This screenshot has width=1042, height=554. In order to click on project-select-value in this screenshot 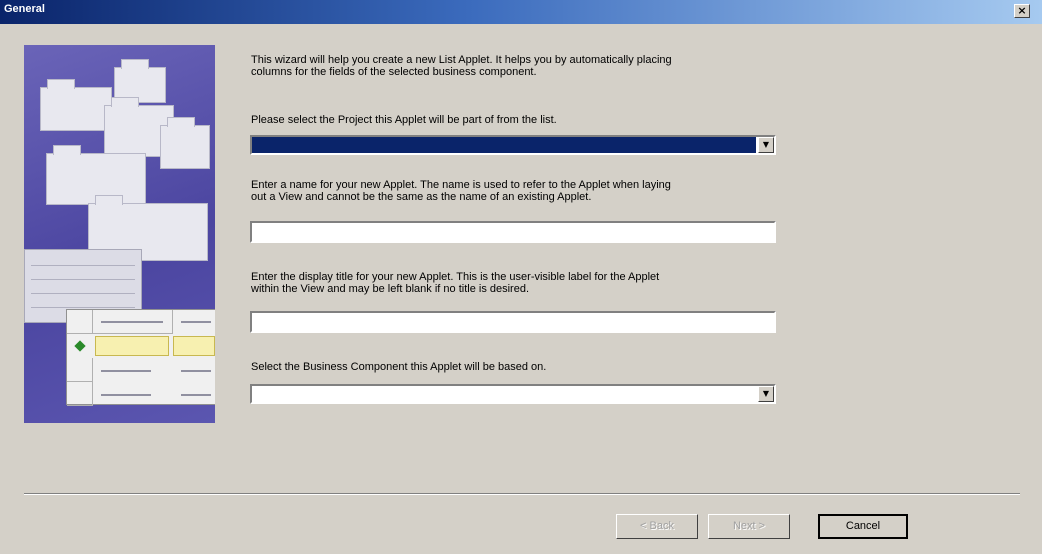, I will do `click(504, 145)`.